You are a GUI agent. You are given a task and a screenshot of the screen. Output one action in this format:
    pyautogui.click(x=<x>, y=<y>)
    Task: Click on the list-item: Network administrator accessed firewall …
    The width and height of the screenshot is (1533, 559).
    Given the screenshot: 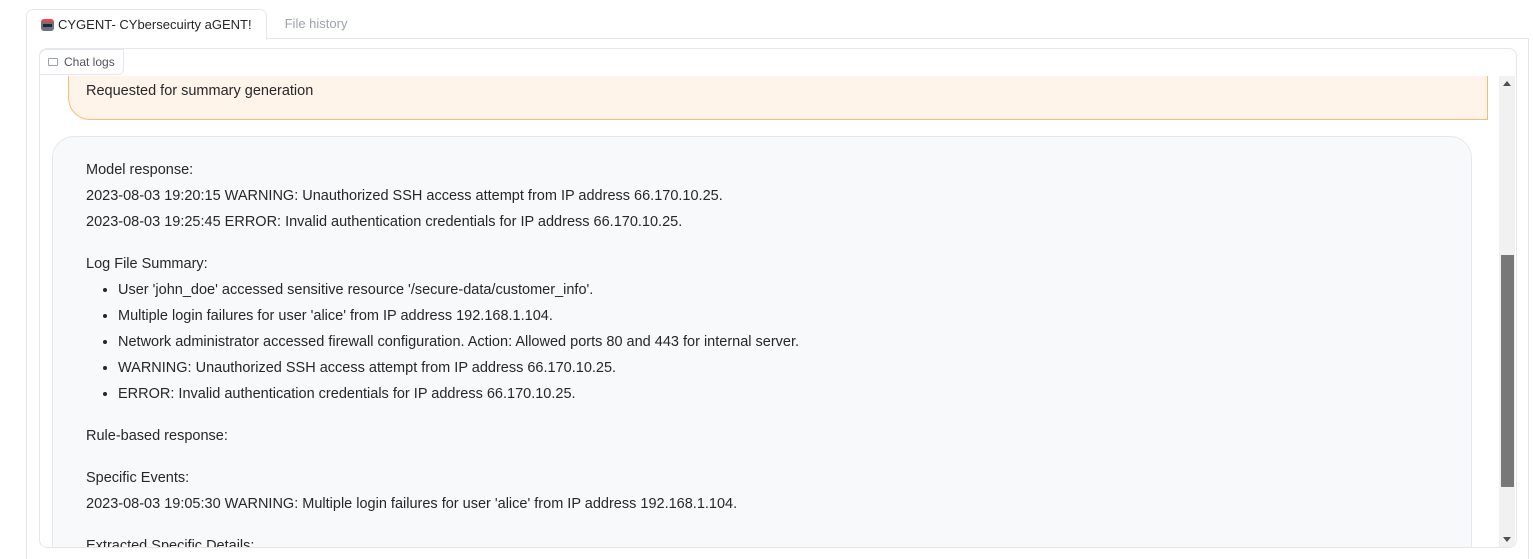 What is the action you would take?
    pyautogui.click(x=778, y=342)
    